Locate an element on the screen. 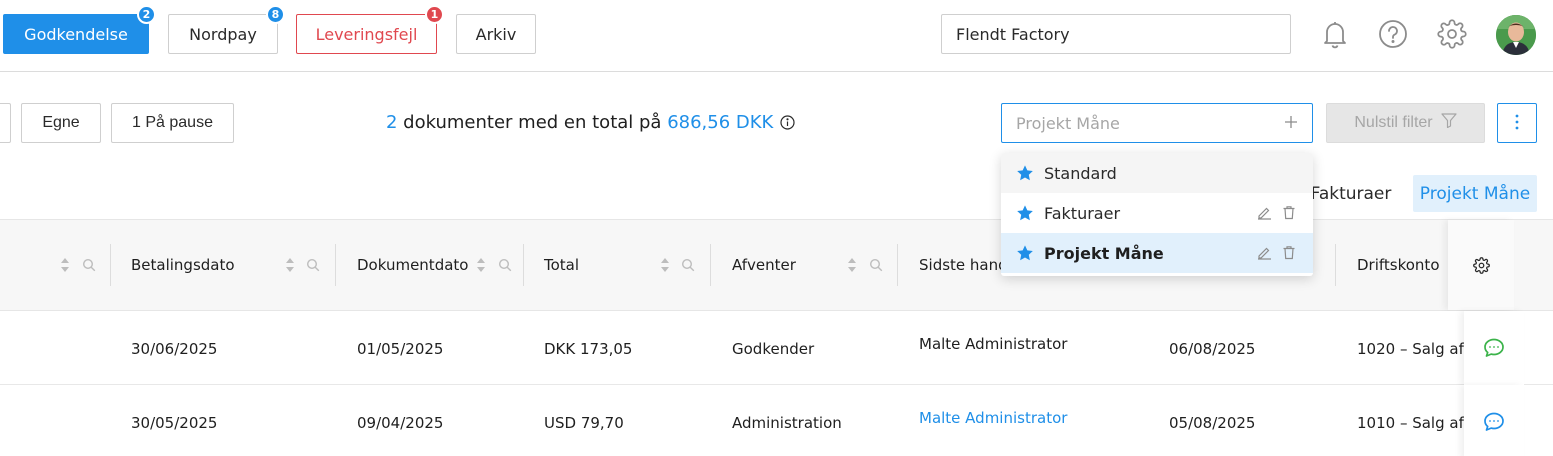 This screenshot has width=1553, height=456. summary-total: 686,56 DKK is located at coordinates (720, 122).